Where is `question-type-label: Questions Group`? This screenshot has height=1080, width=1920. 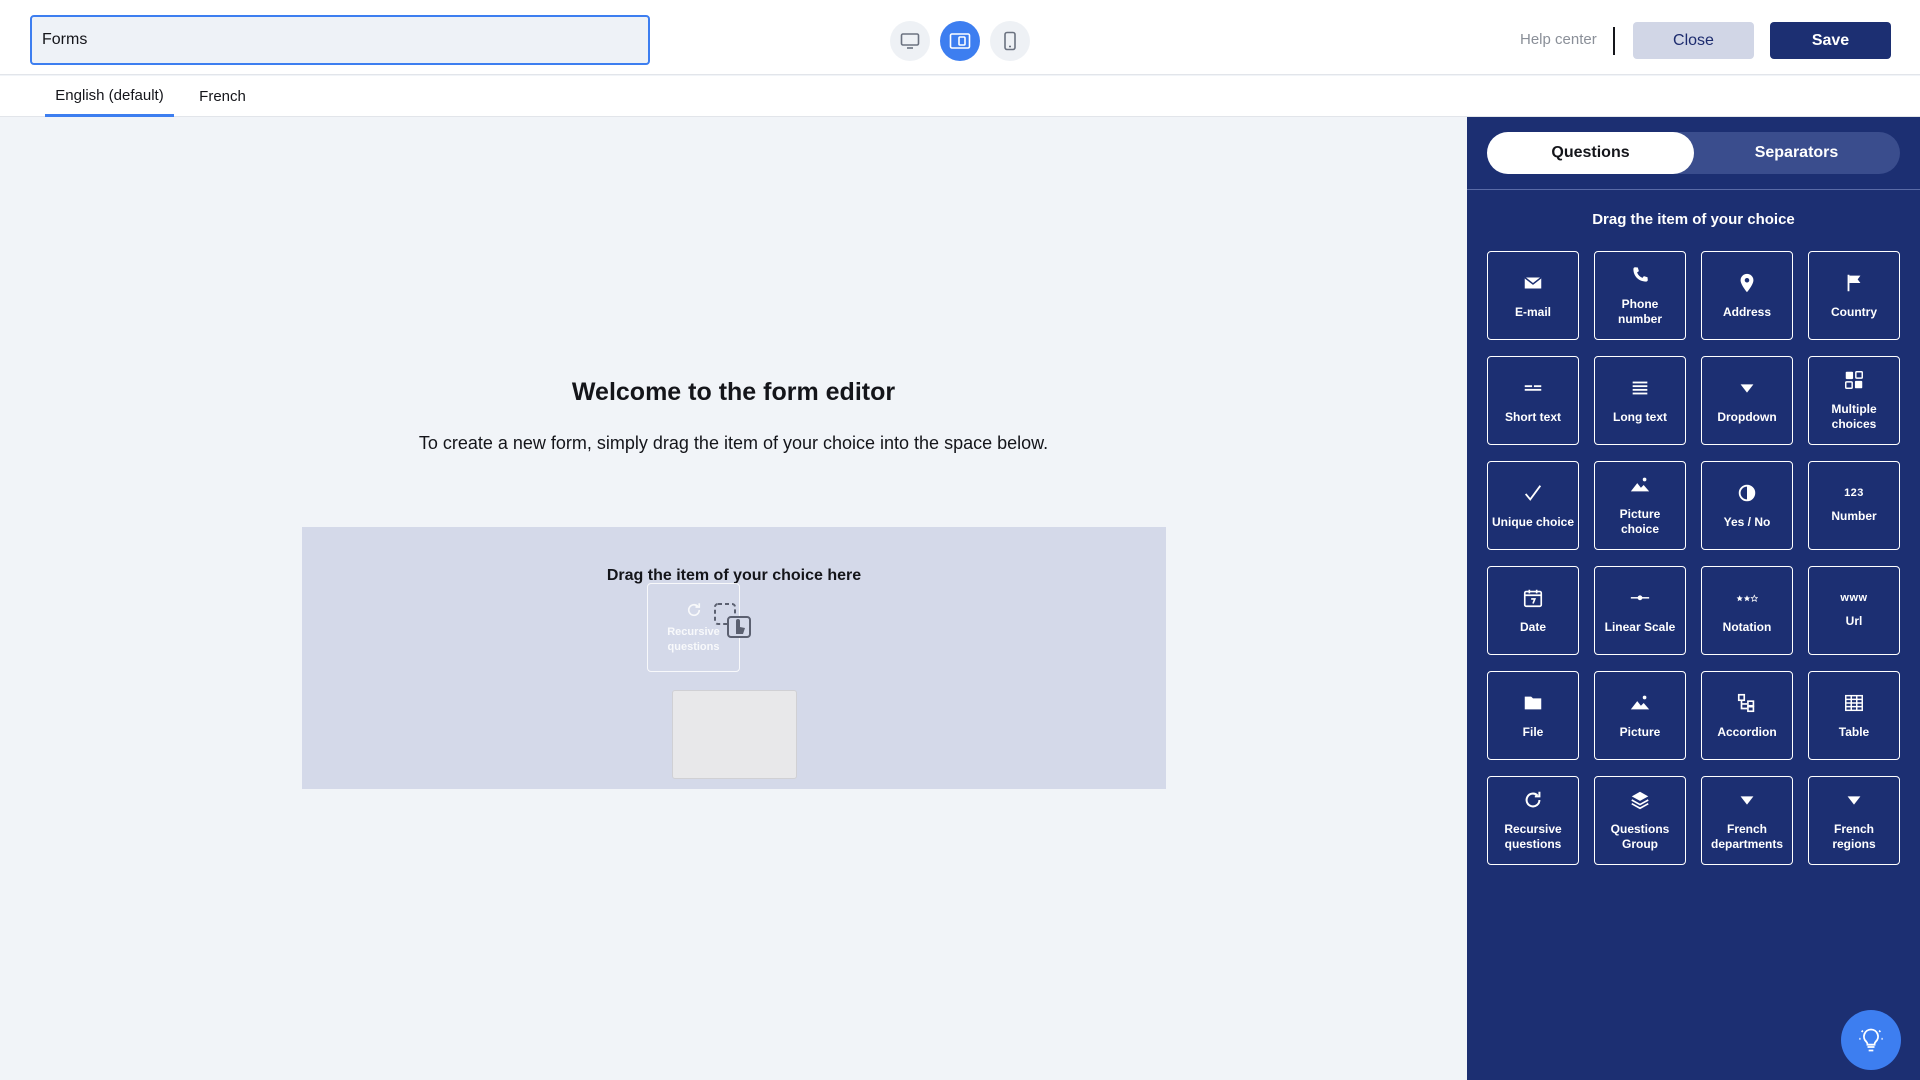
question-type-label: Questions Group is located at coordinates (1640, 836).